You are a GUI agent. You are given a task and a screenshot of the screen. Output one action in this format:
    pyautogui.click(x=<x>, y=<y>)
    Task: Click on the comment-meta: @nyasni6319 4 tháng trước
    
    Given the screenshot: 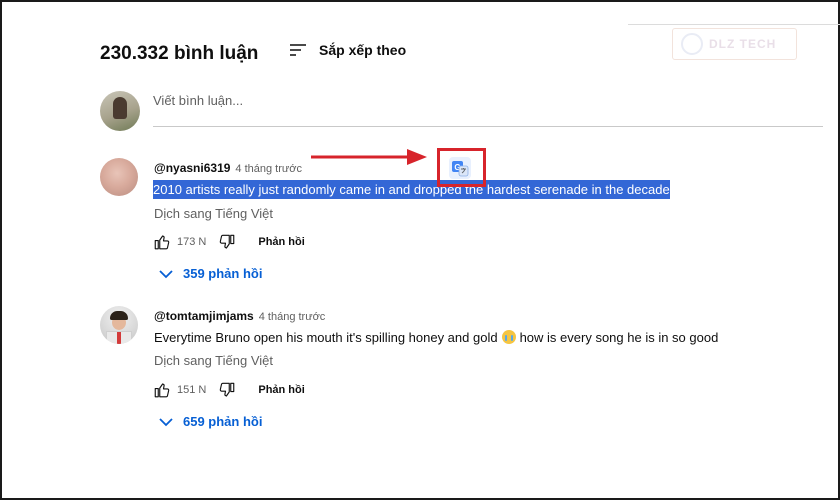 What is the action you would take?
    pyautogui.click(x=228, y=168)
    